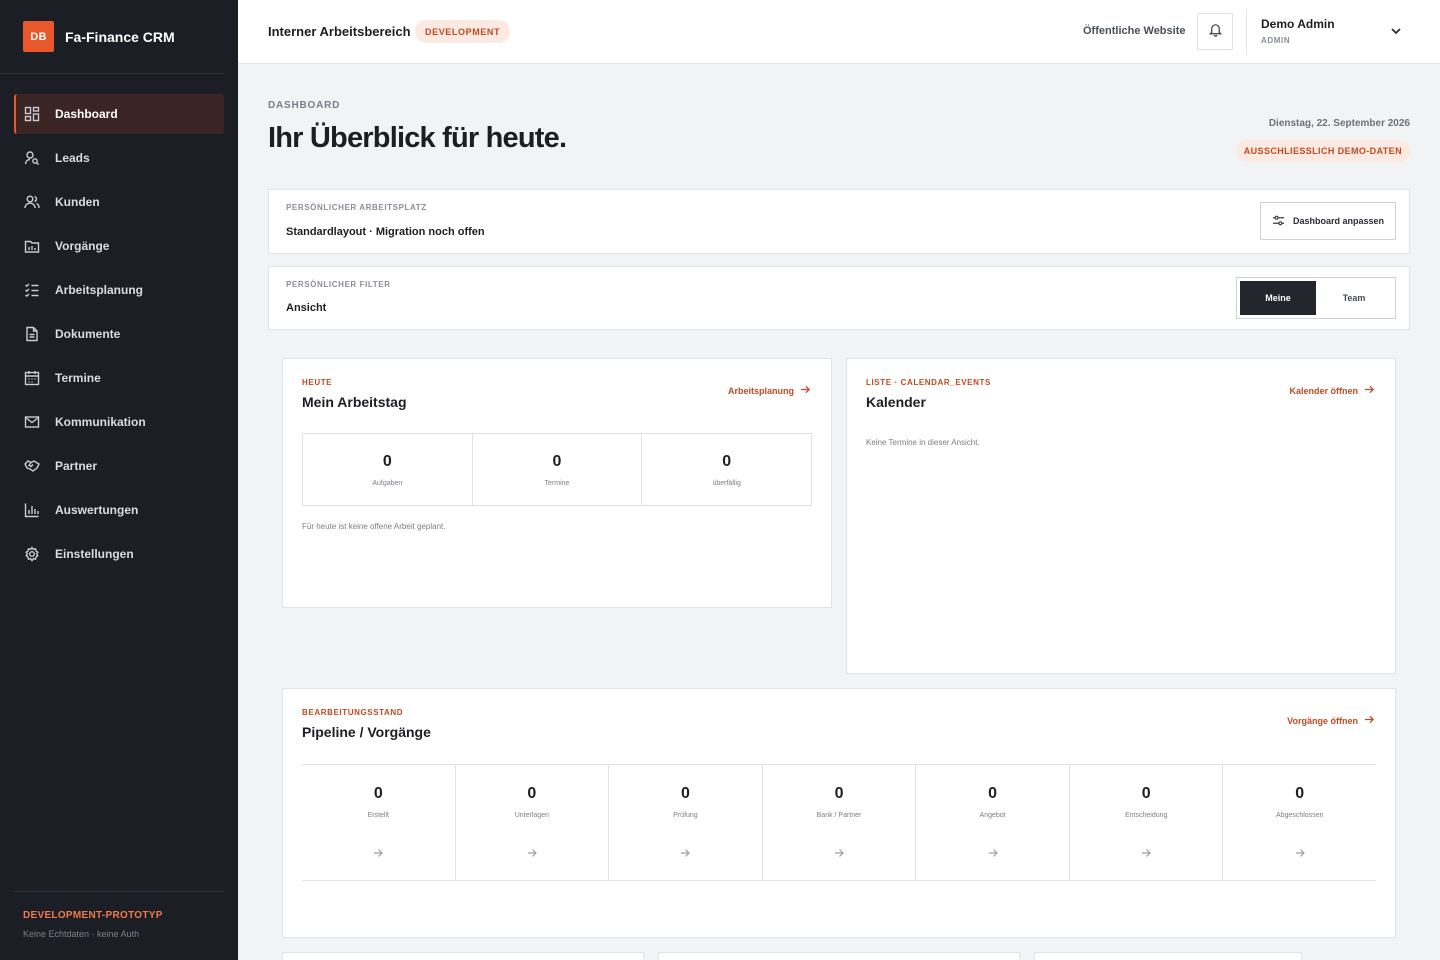 The height and width of the screenshot is (960, 1440). I want to click on calendar-title: Kalender, so click(896, 402).